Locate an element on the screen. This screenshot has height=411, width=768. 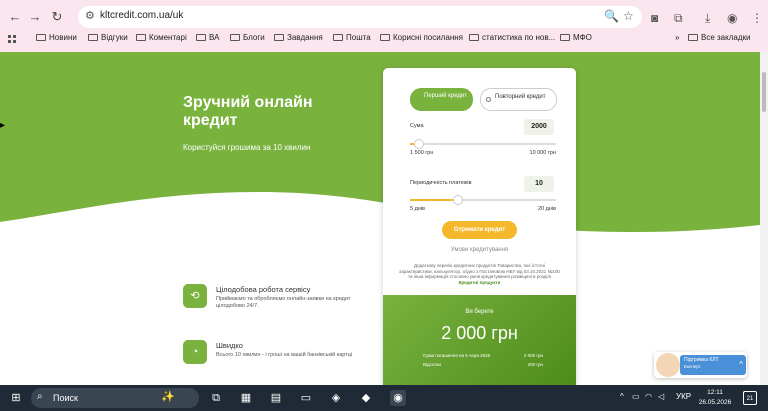
support-title: Підтримка КЛТ is located at coordinates (701, 360).